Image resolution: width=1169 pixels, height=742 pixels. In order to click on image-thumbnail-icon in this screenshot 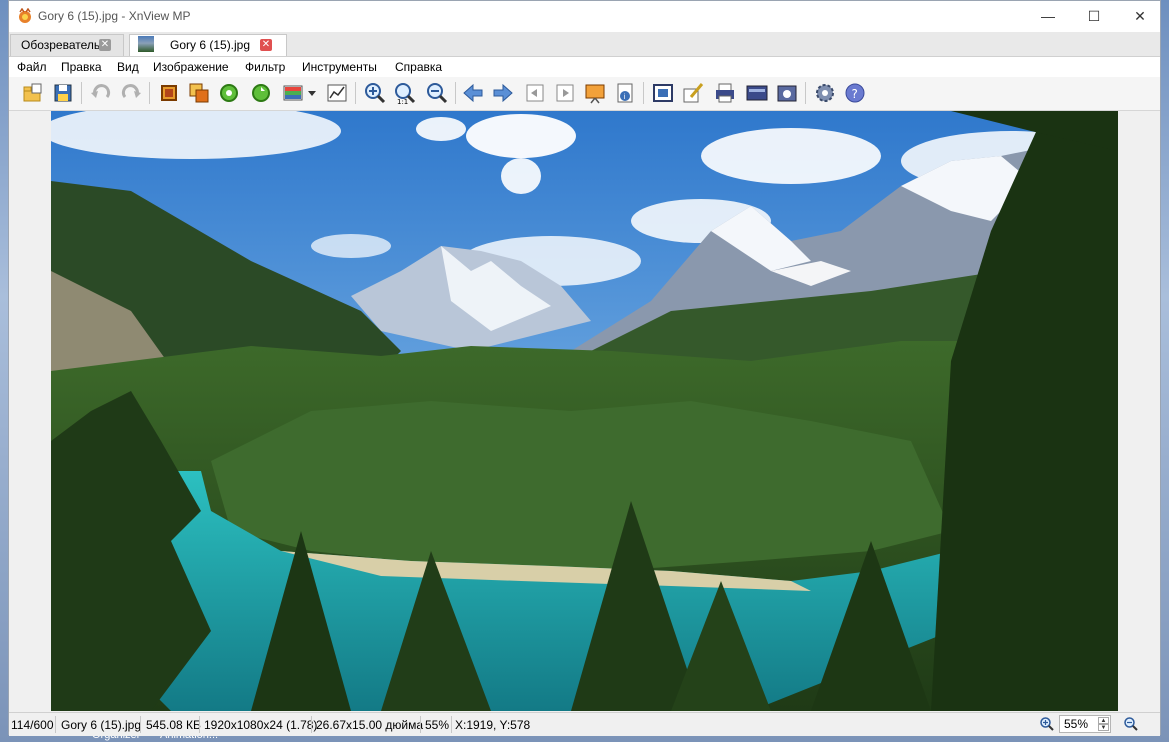, I will do `click(146, 44)`.